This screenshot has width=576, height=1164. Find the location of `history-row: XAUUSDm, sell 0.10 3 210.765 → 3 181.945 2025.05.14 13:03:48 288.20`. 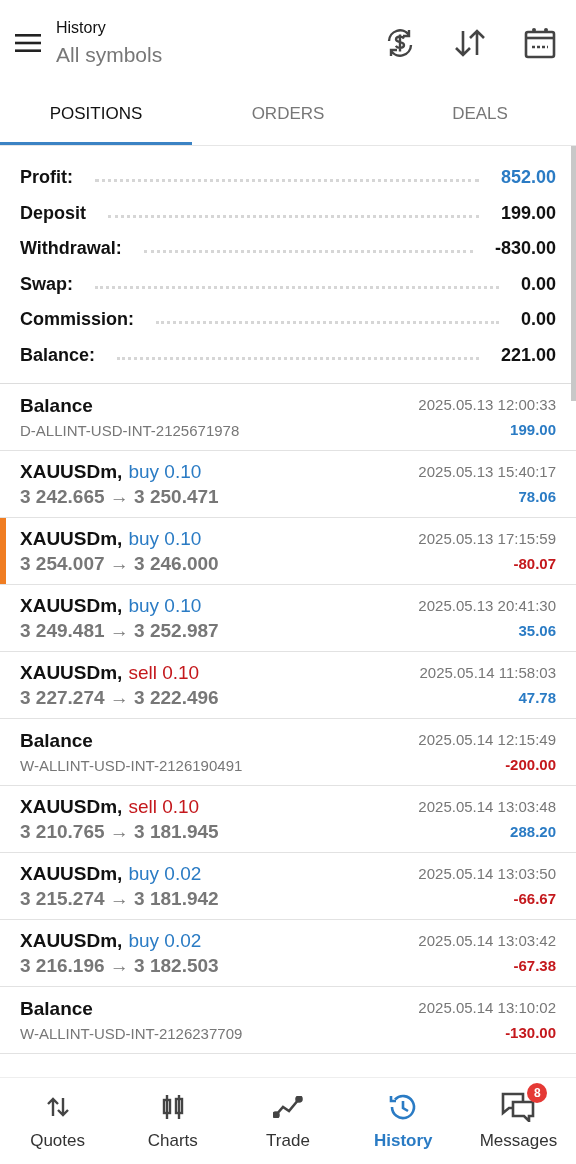

history-row: XAUUSDm, sell 0.10 3 210.765 → 3 181.945 2025.05.14 13:03:48 288.20 is located at coordinates (288, 819).